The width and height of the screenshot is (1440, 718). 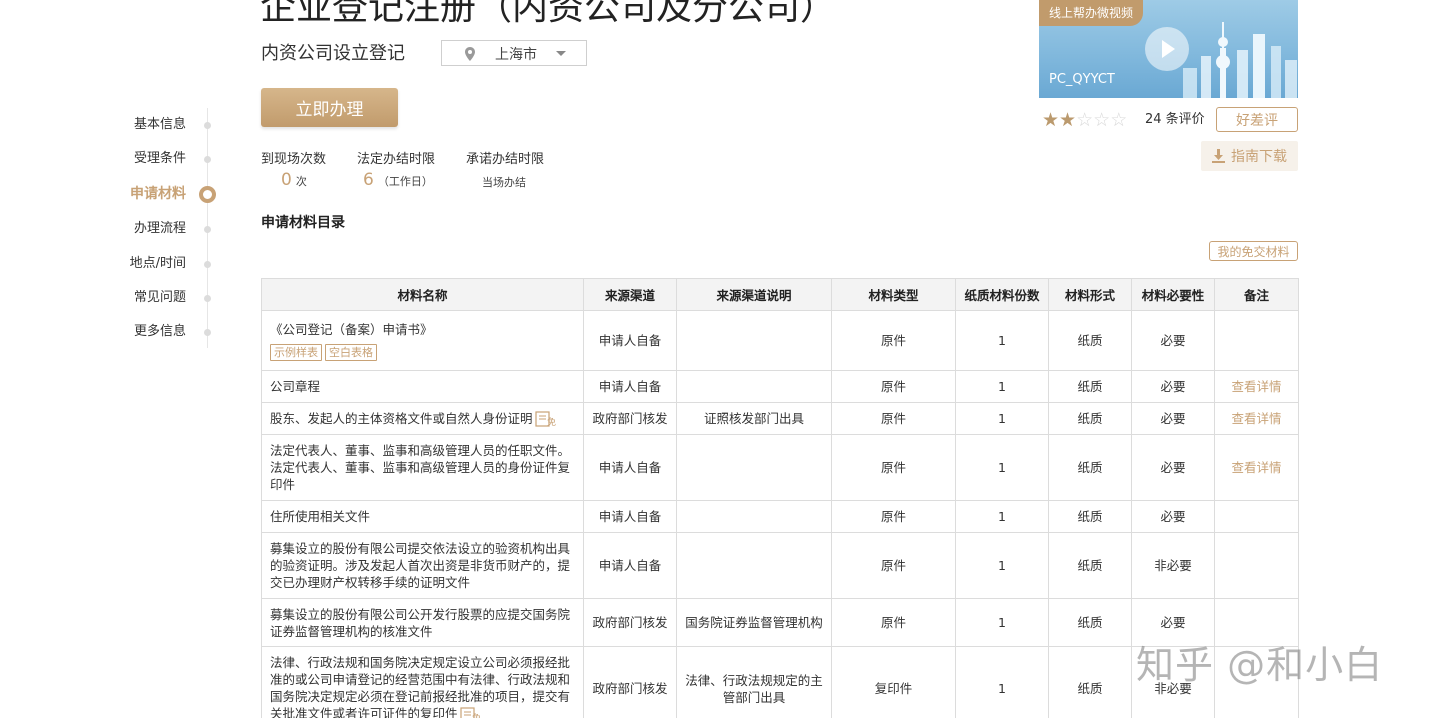 What do you see at coordinates (1084, 120) in the screenshot?
I see `star-rating: ★ ★ ☆ ☆ ☆` at bounding box center [1084, 120].